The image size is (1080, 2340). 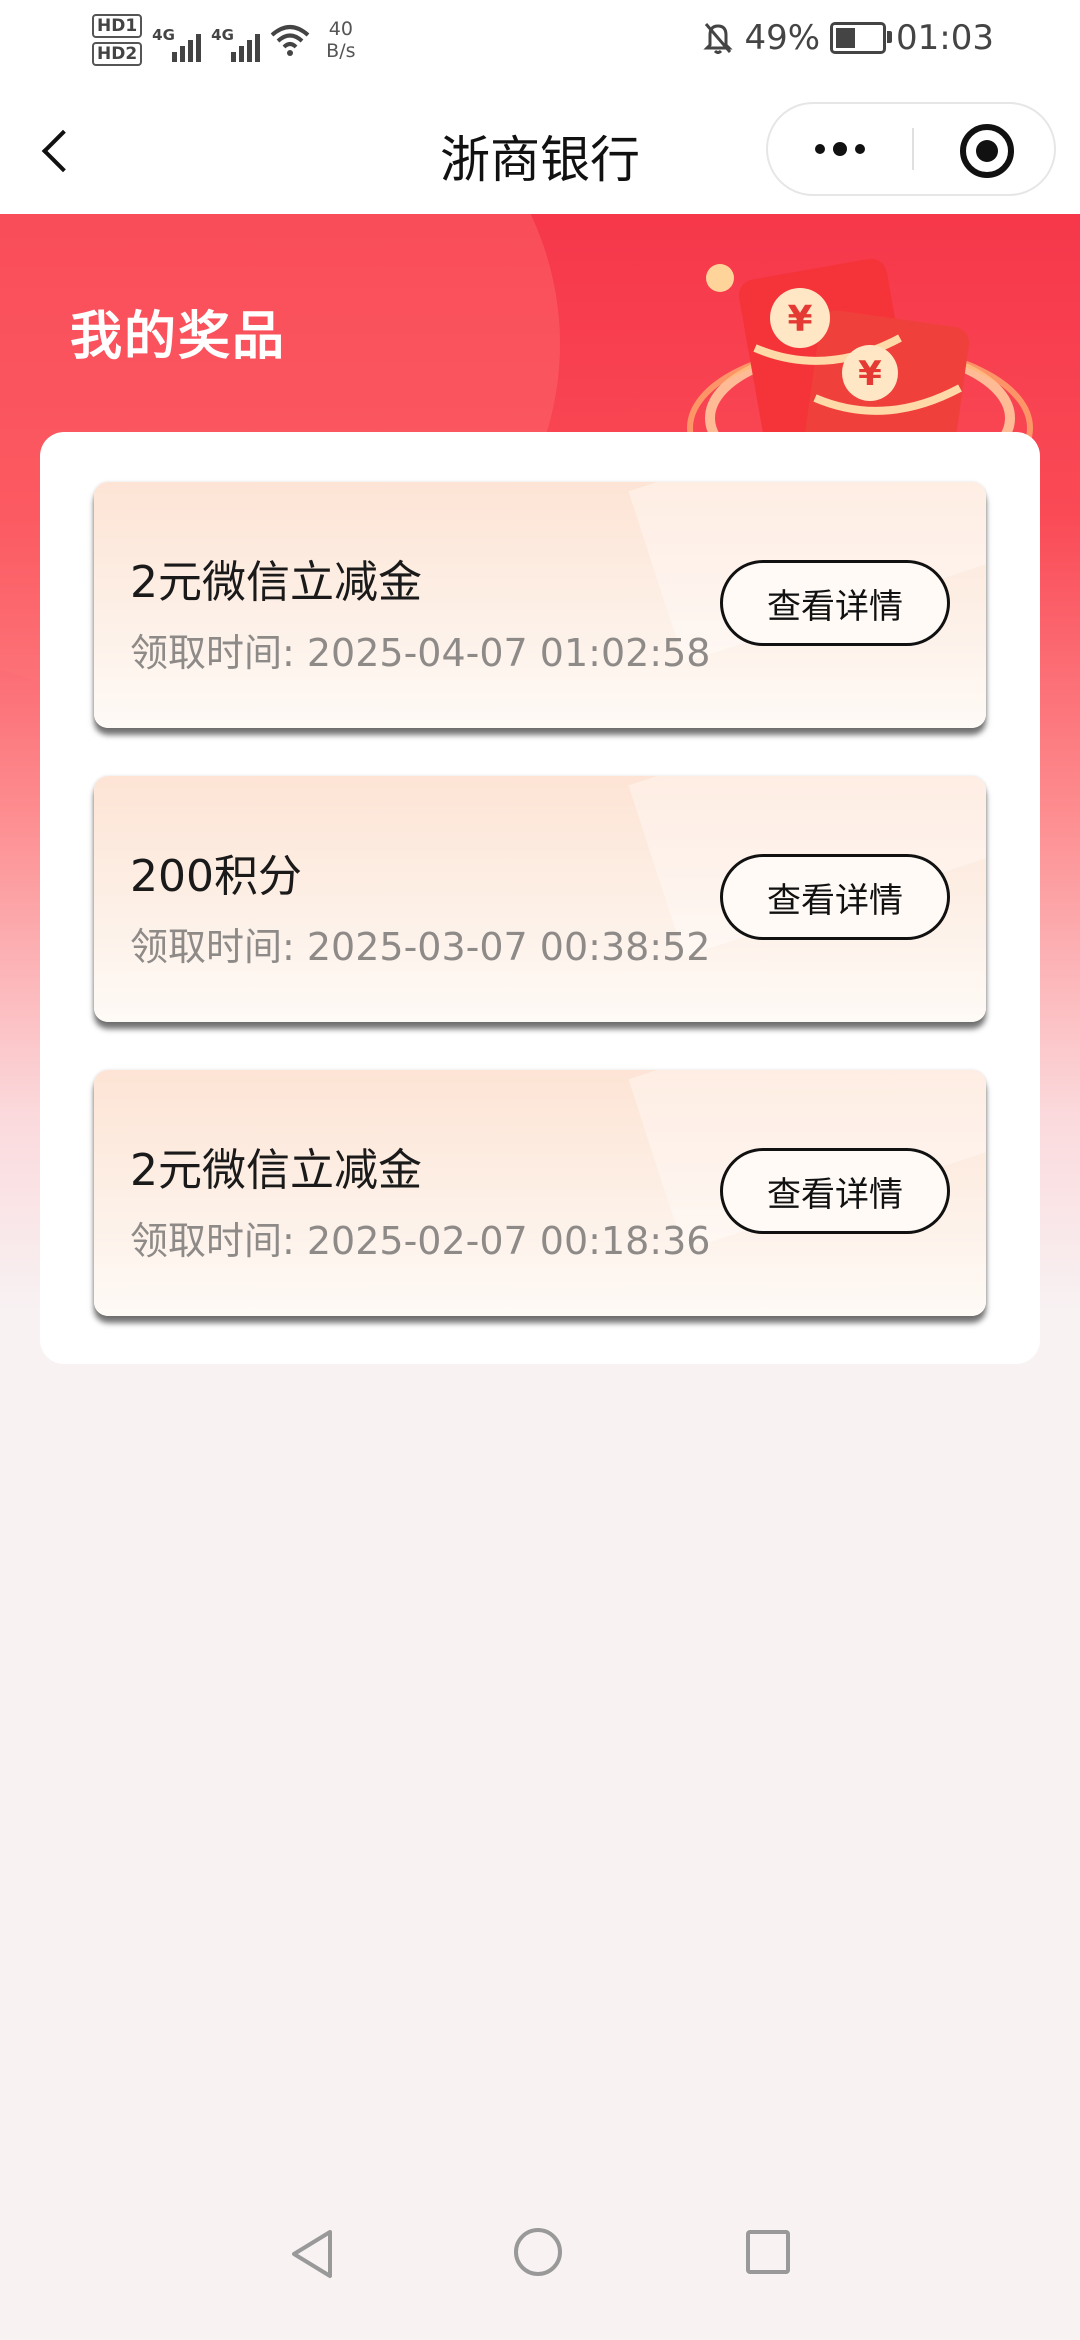 I want to click on status-left: HD1 HD2 4G 4G 40 B/s, so click(x=224, y=40).